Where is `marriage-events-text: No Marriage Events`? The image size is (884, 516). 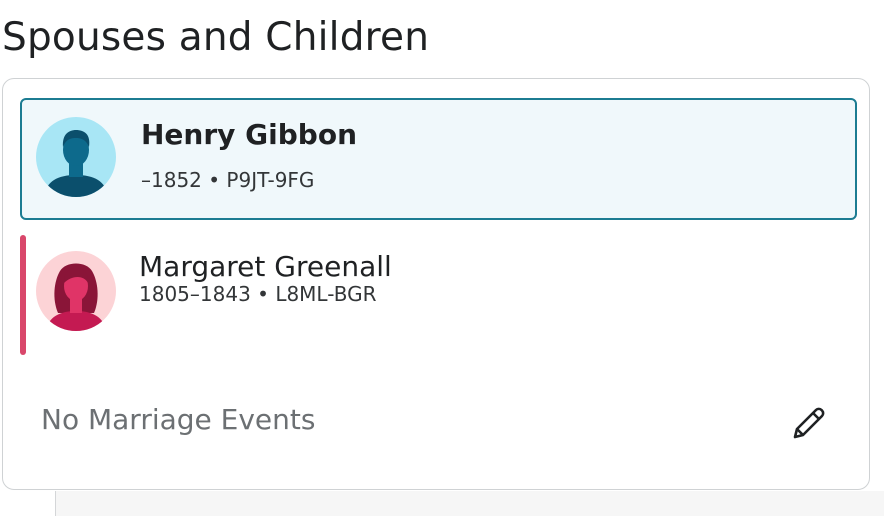
marriage-events-text: No Marriage Events is located at coordinates (178, 419).